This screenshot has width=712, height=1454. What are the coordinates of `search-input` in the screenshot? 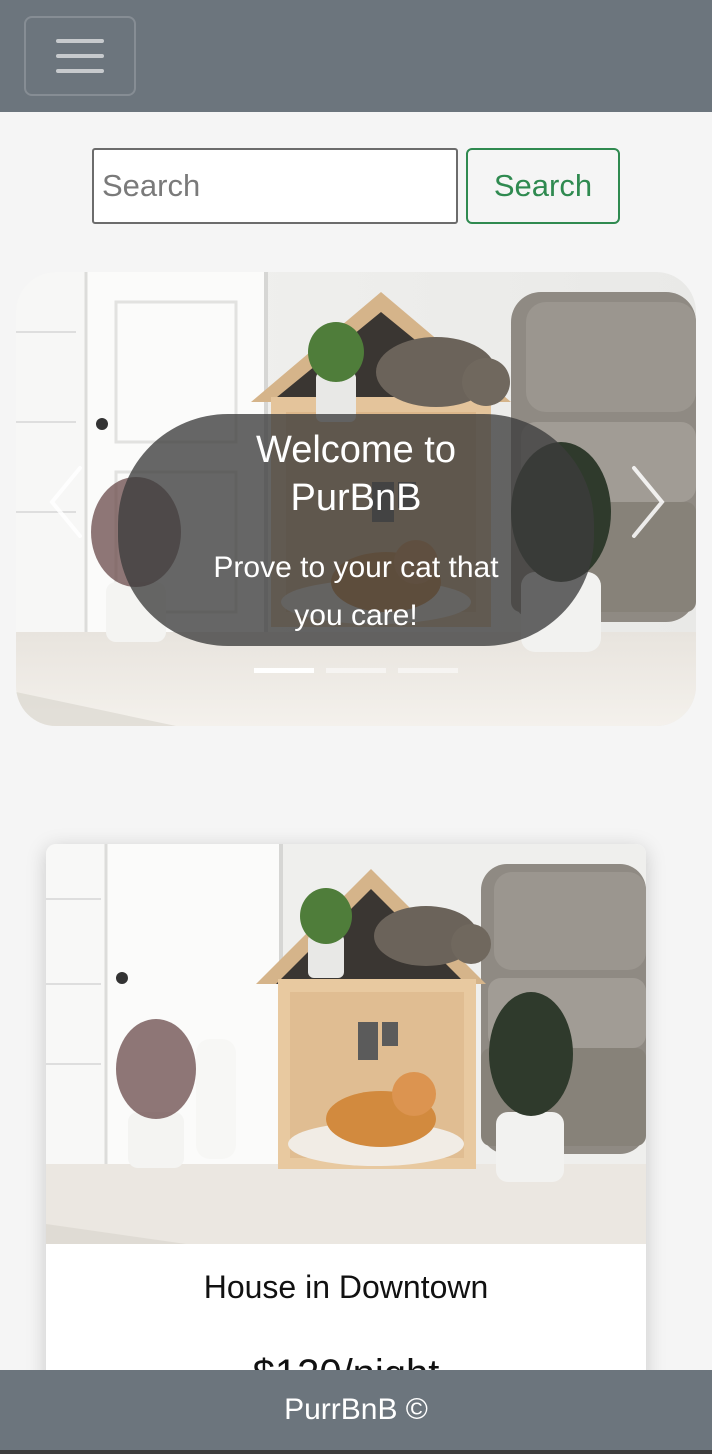 It's located at (275, 186).